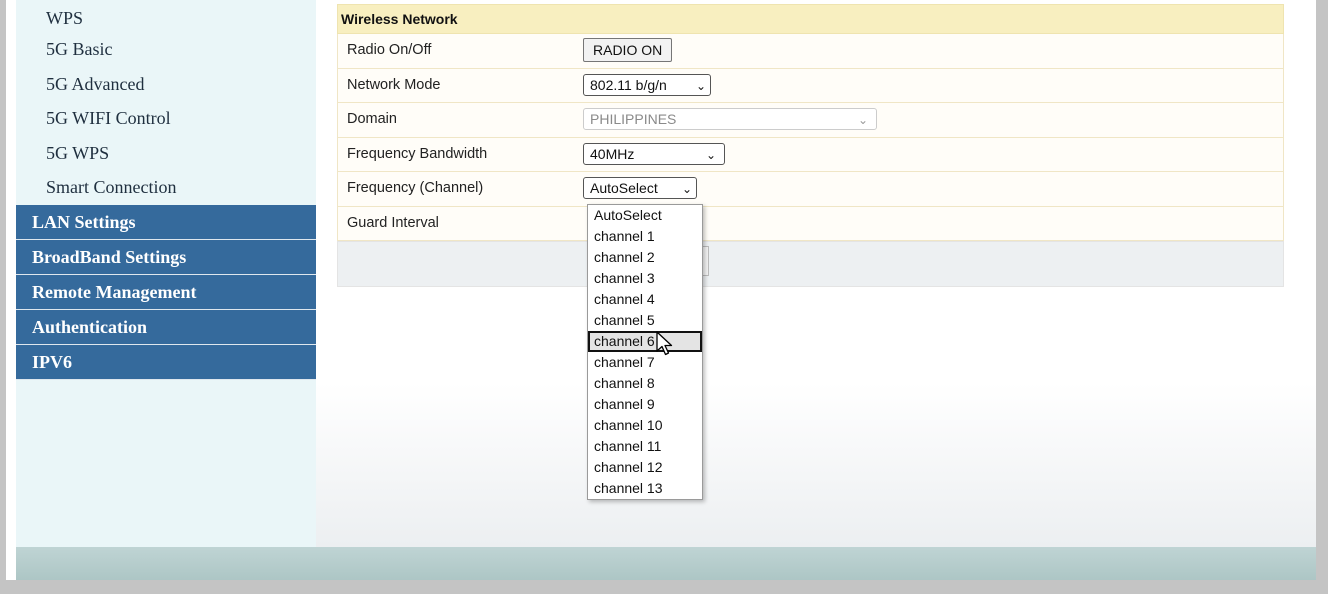 Image resolution: width=1328 pixels, height=594 pixels. I want to click on sidebar-item-lan-settings: LAN Settings, so click(166, 222).